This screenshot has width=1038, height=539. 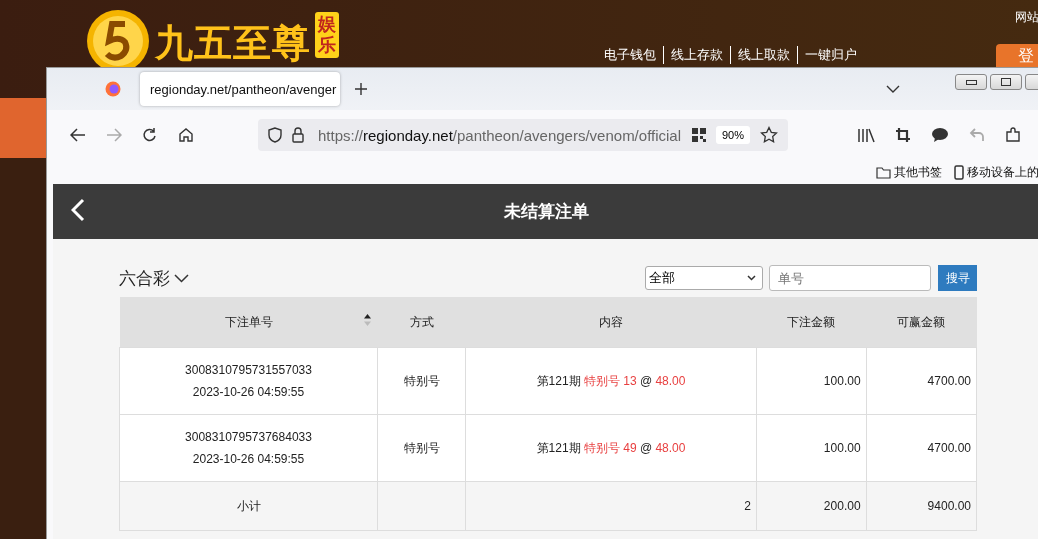 What do you see at coordinates (811, 322) in the screenshot?
I see `column-header: 下注金额` at bounding box center [811, 322].